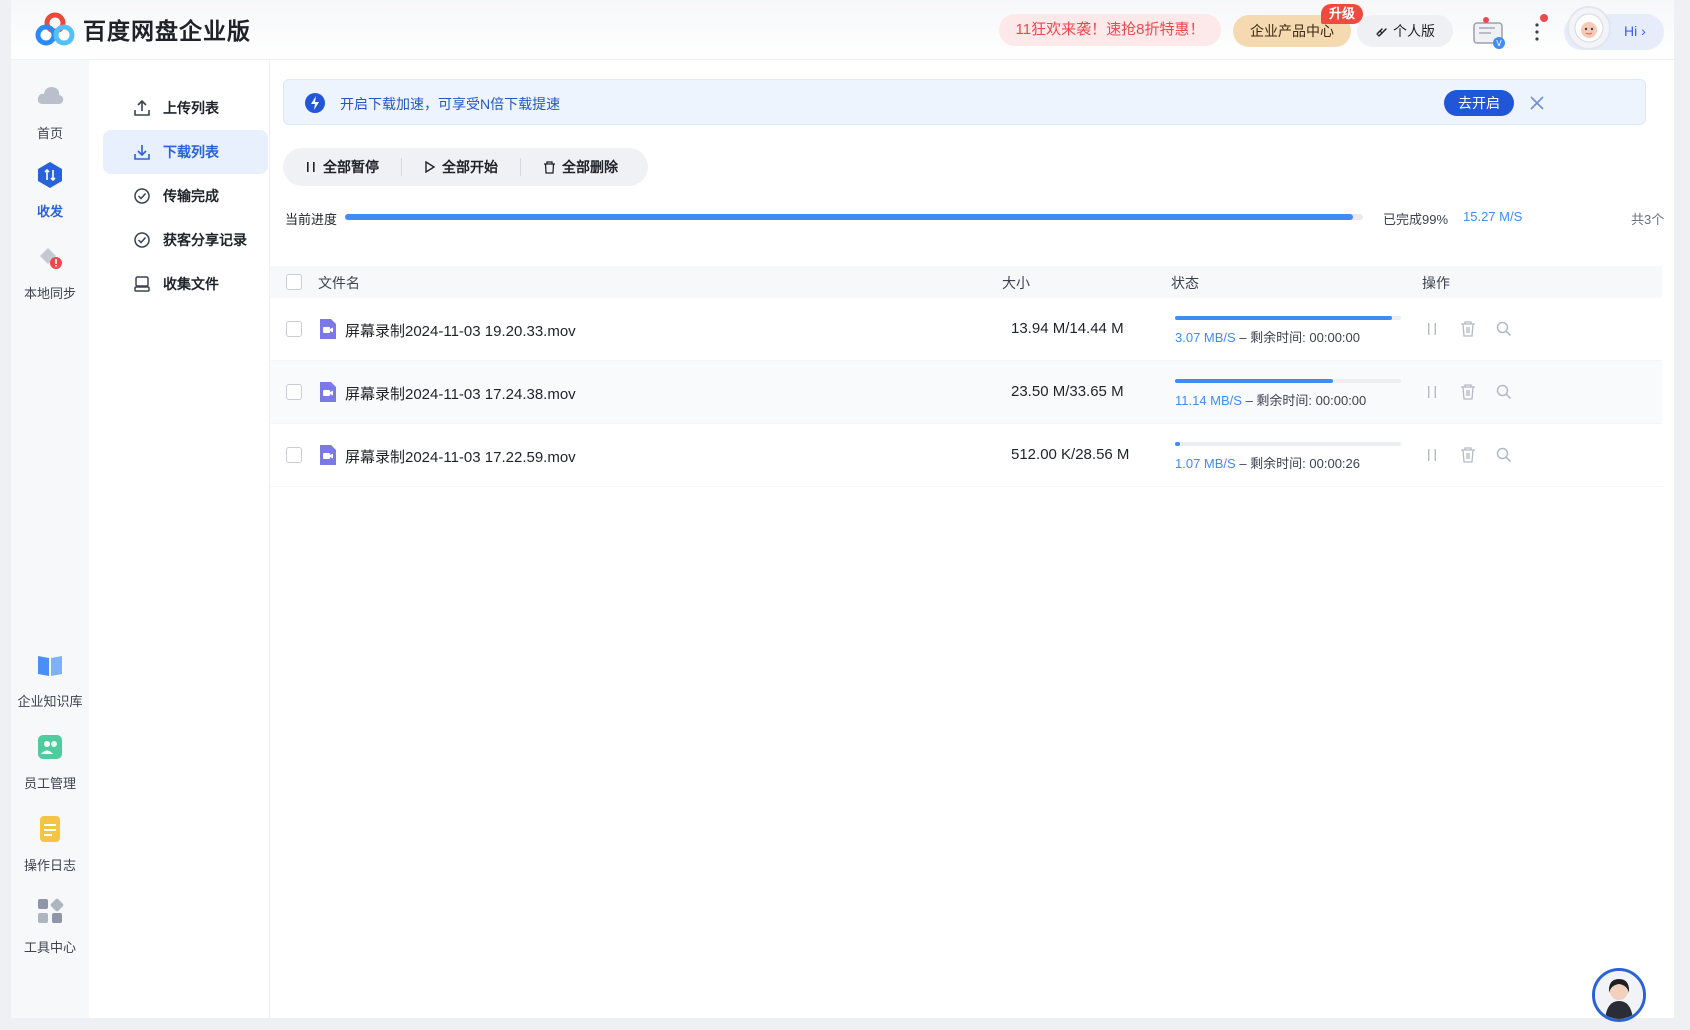  What do you see at coordinates (1631, 31) in the screenshot?
I see `greeting-label: Hi` at bounding box center [1631, 31].